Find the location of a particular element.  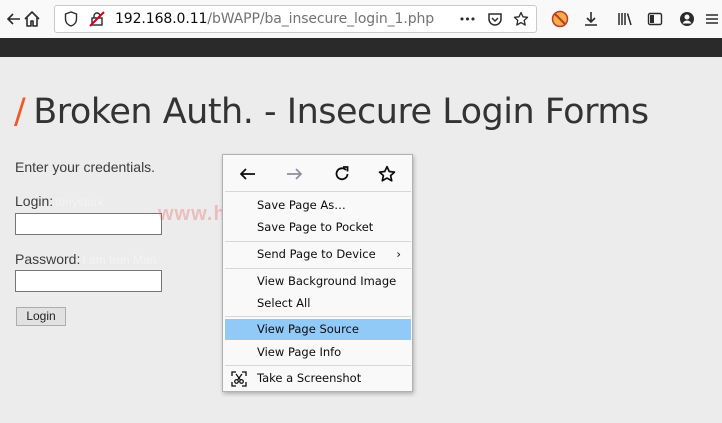

intro-text: Enter your credentials. is located at coordinates (85, 167).